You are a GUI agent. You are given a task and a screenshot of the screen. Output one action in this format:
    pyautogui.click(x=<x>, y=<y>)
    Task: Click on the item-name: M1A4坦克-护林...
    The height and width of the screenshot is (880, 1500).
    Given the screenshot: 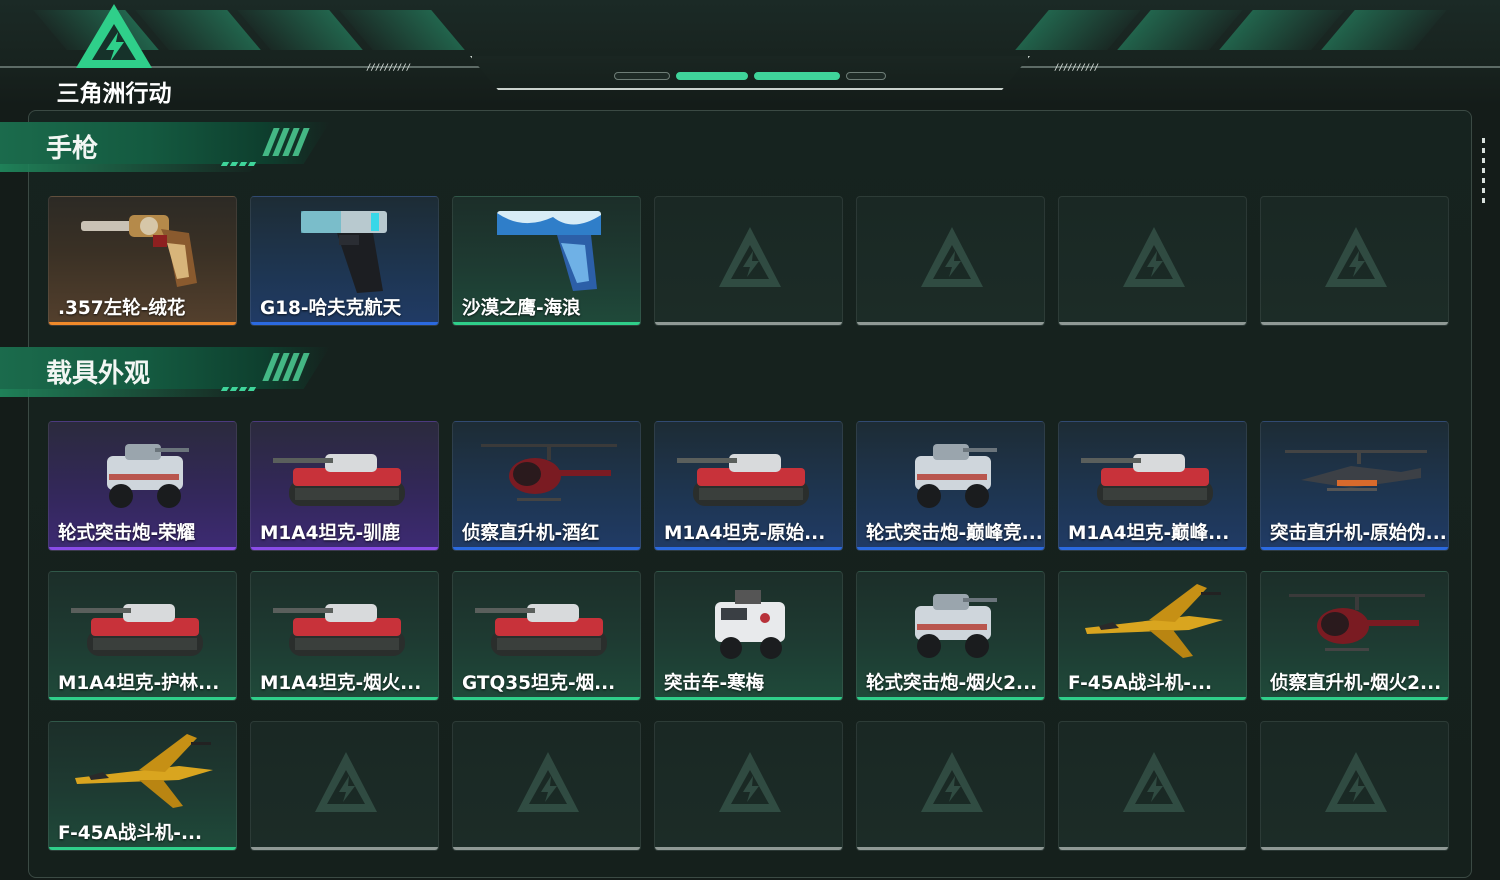 What is the action you would take?
    pyautogui.click(x=139, y=683)
    